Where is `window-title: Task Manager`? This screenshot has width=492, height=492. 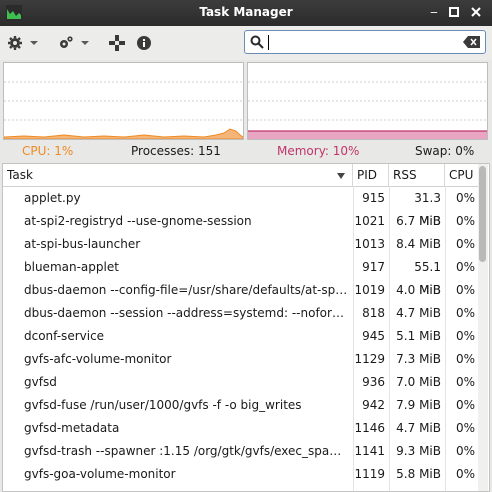 window-title: Task Manager is located at coordinates (246, 12).